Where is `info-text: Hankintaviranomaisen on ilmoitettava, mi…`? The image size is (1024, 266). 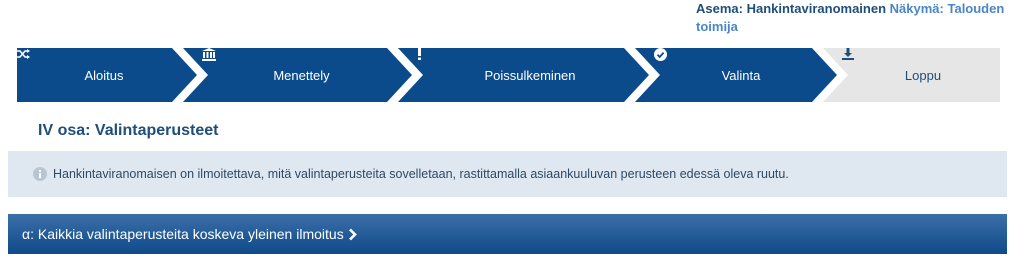
info-text: Hankintaviranomaisen on ilmoitettava, mi… is located at coordinates (421, 174).